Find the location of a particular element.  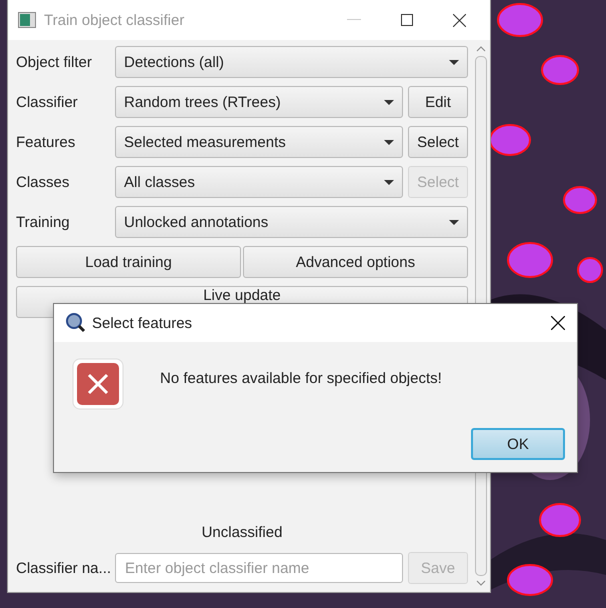

field-label: Object filter is located at coordinates (54, 62).